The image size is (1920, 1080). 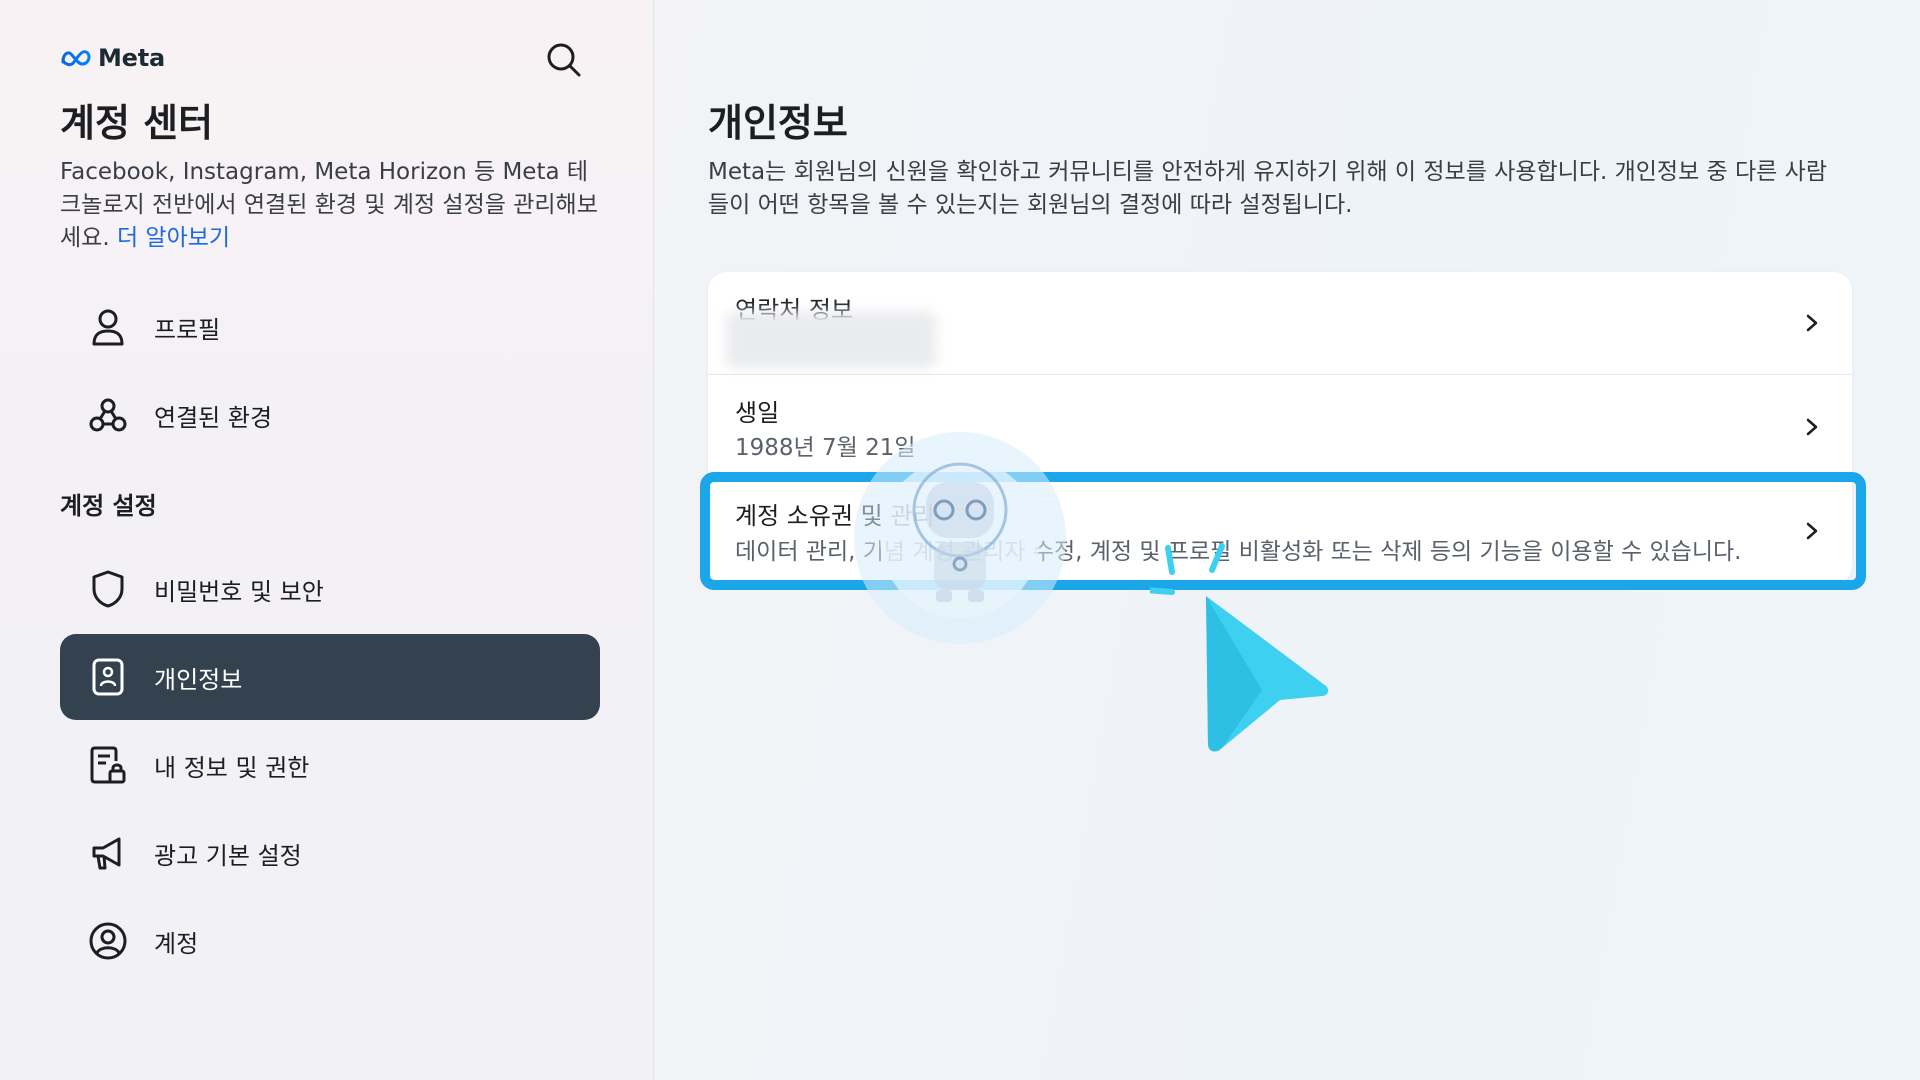 What do you see at coordinates (831, 340) in the screenshot?
I see `redacted-contact-value` at bounding box center [831, 340].